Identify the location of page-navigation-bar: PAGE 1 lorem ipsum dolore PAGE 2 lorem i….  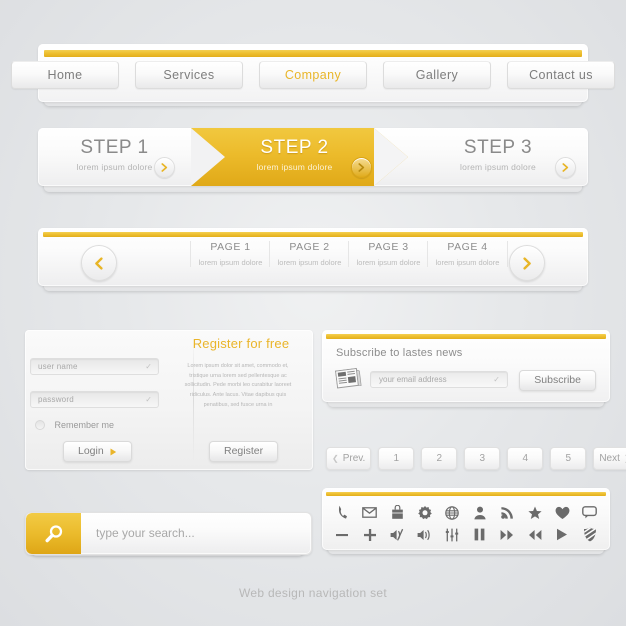
(313, 257).